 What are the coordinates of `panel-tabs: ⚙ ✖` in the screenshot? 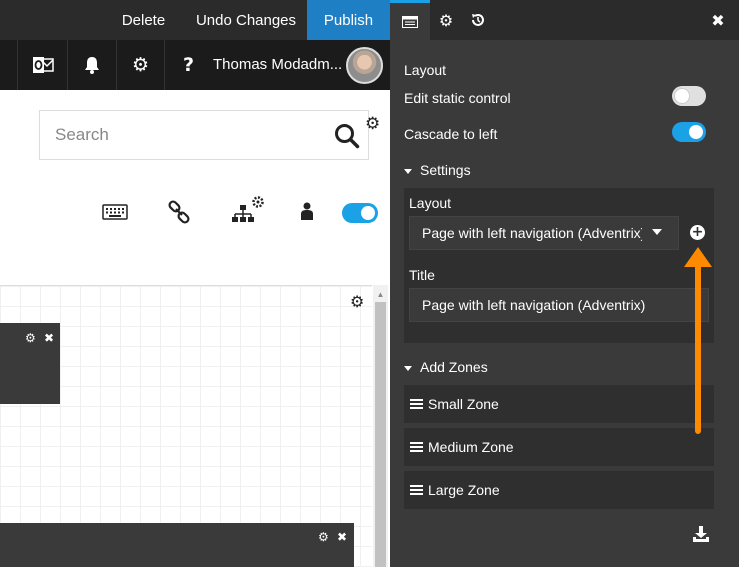 It's located at (564, 20).